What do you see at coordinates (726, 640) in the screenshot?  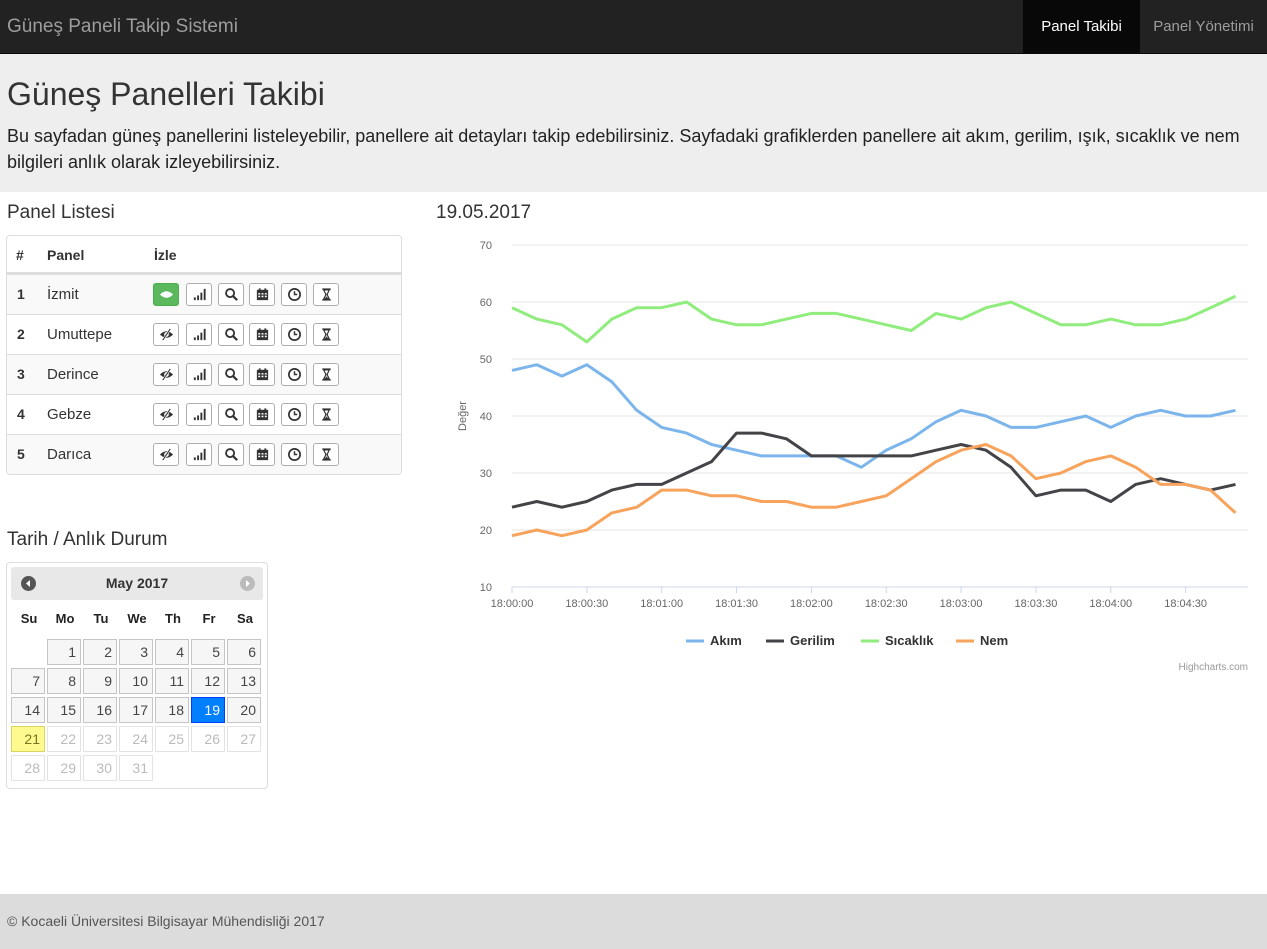 I see `legend-item: Akım` at bounding box center [726, 640].